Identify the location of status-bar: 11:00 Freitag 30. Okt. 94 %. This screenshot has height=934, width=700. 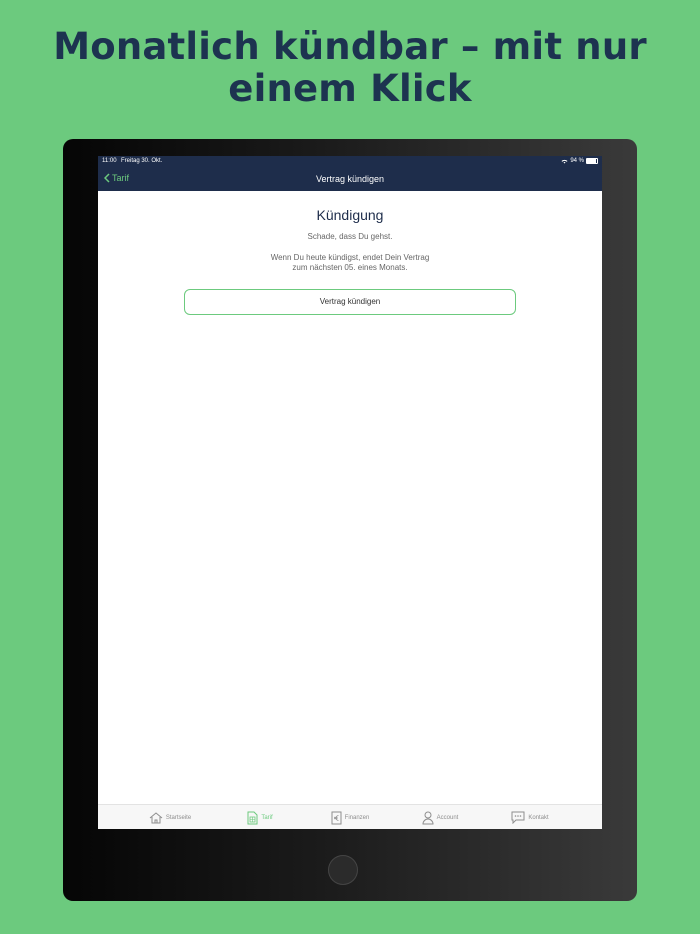
(350, 162).